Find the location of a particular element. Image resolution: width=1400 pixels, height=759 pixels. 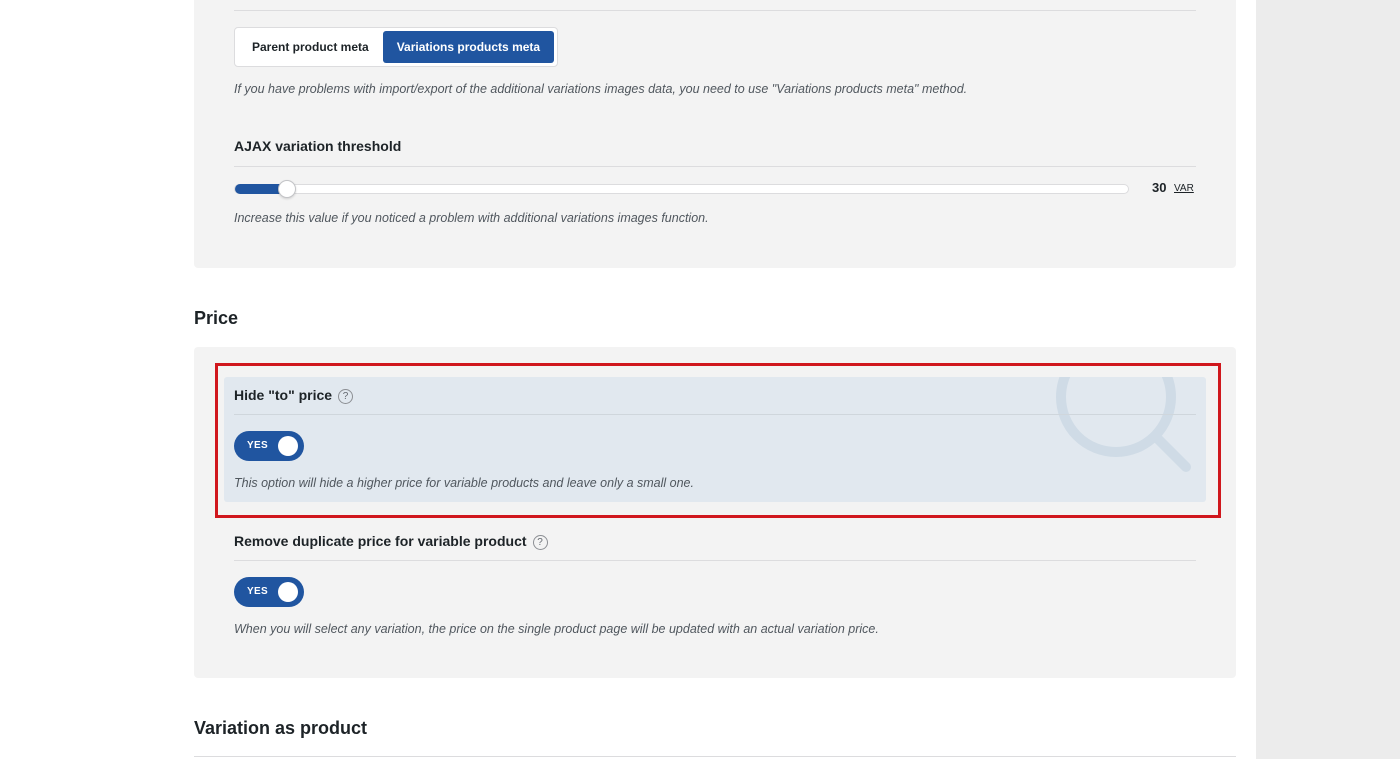

ajax-threshold-title: AJAX variation threshold is located at coordinates (318, 146).